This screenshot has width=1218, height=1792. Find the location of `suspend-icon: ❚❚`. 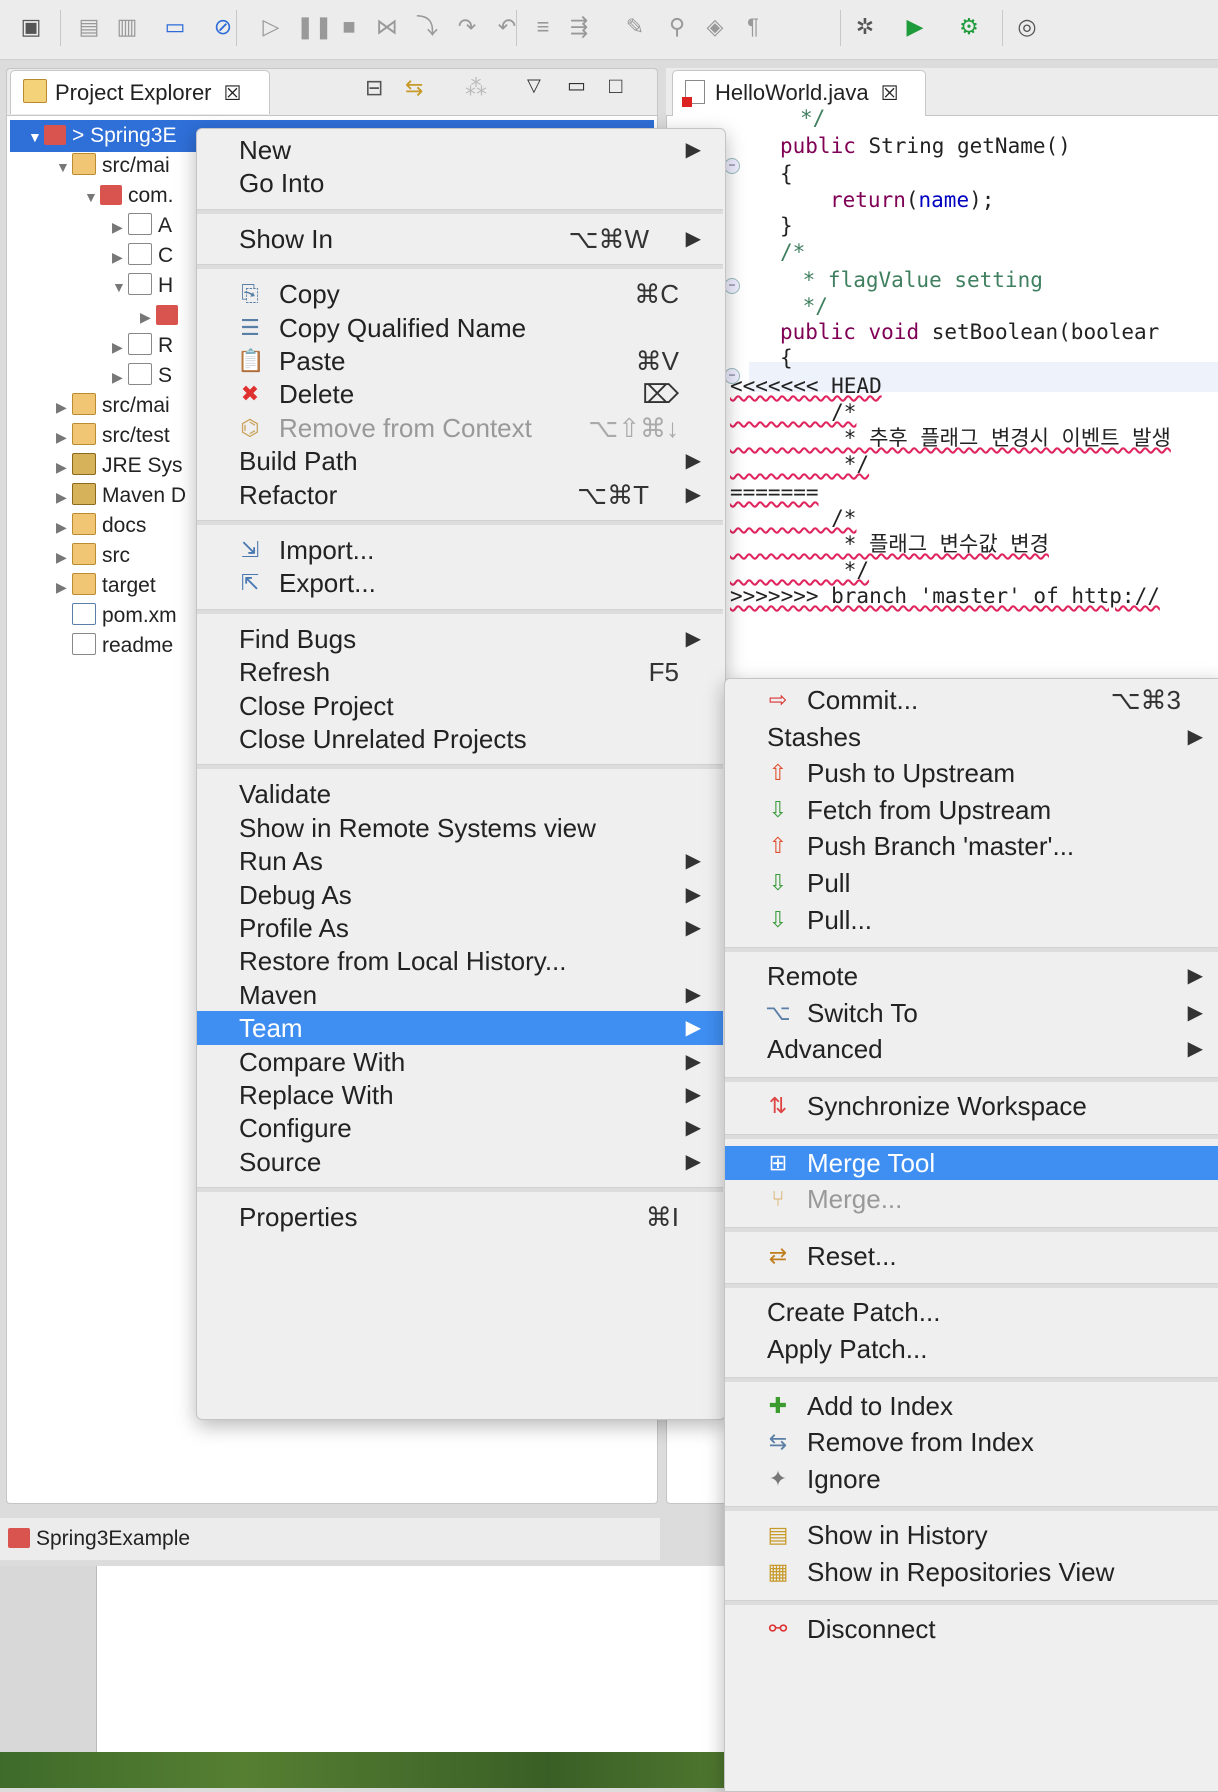

suspend-icon: ❚❚ is located at coordinates (314, 27).